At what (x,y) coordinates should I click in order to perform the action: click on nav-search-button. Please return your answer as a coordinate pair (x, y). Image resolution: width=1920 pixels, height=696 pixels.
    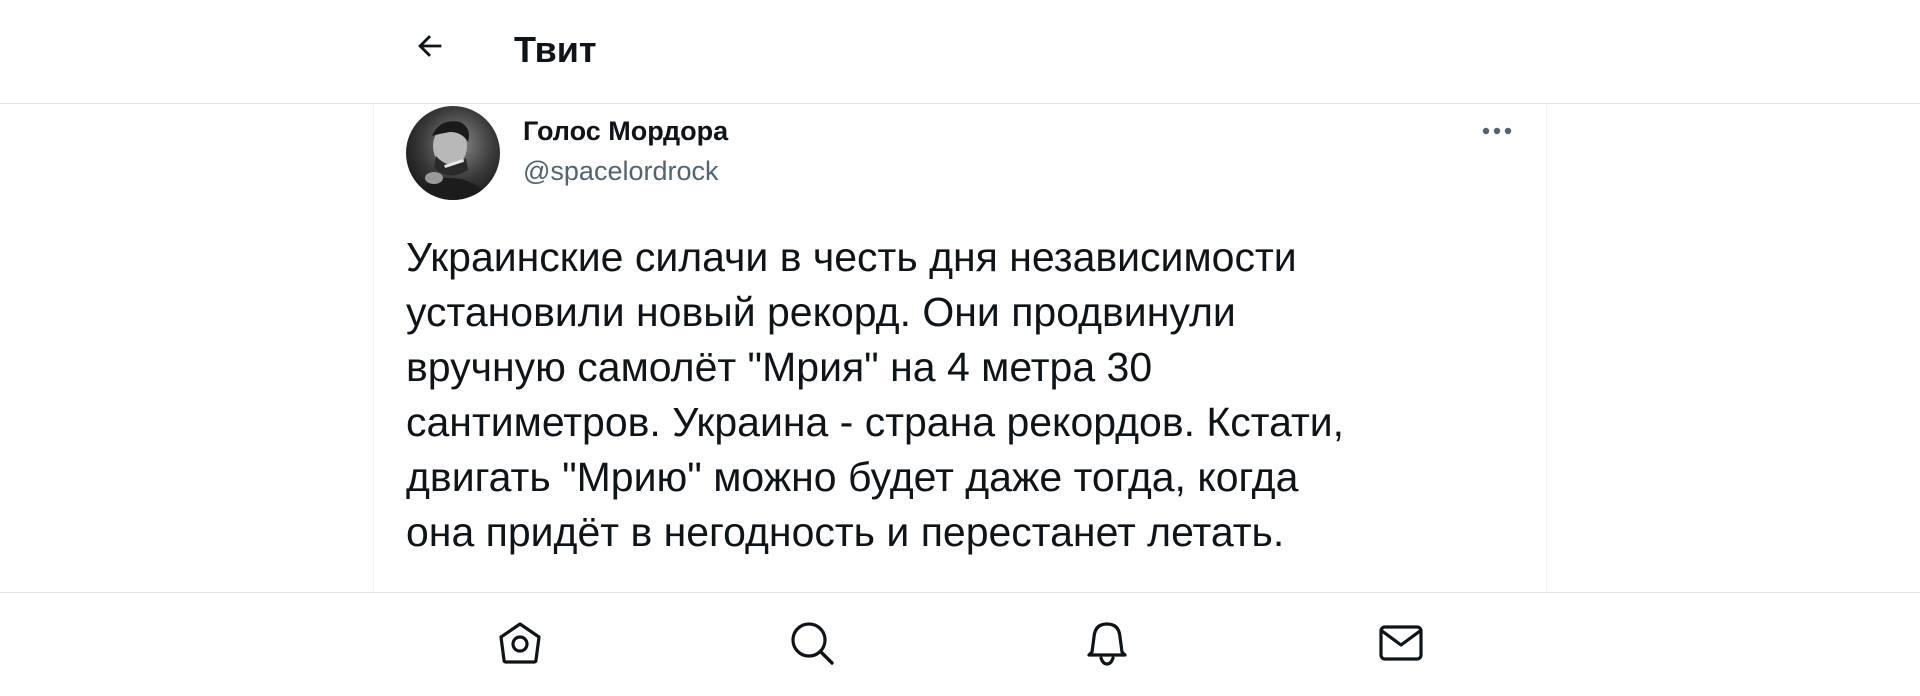
    Looking at the image, I should click on (812, 643).